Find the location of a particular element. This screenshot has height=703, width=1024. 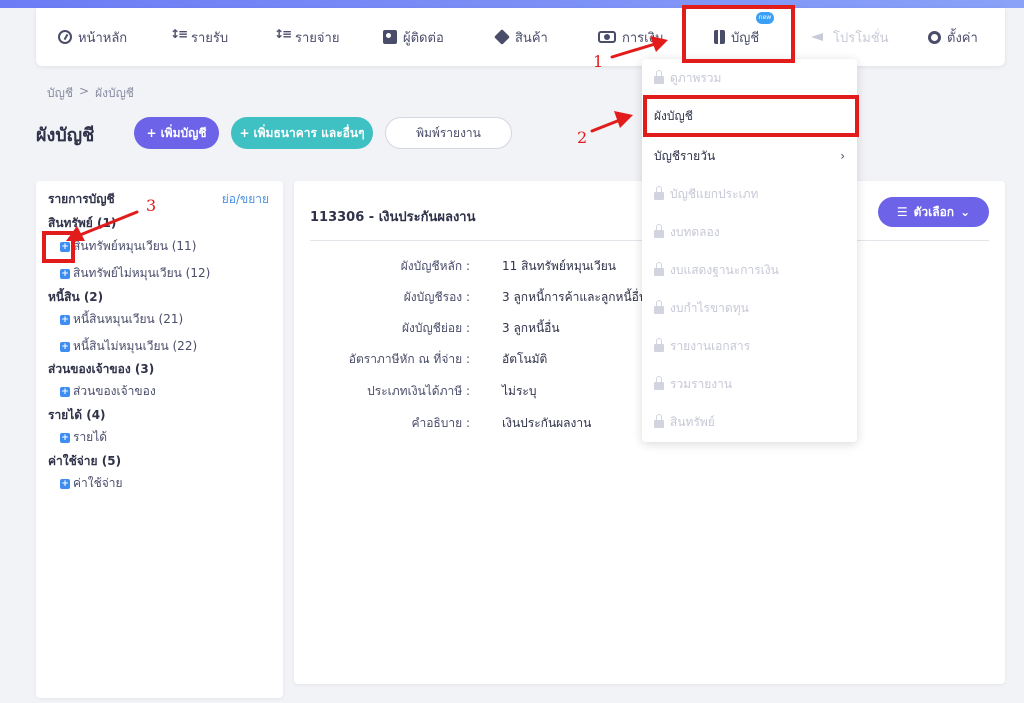

menu-lines-icon: ☰ is located at coordinates (902, 212).